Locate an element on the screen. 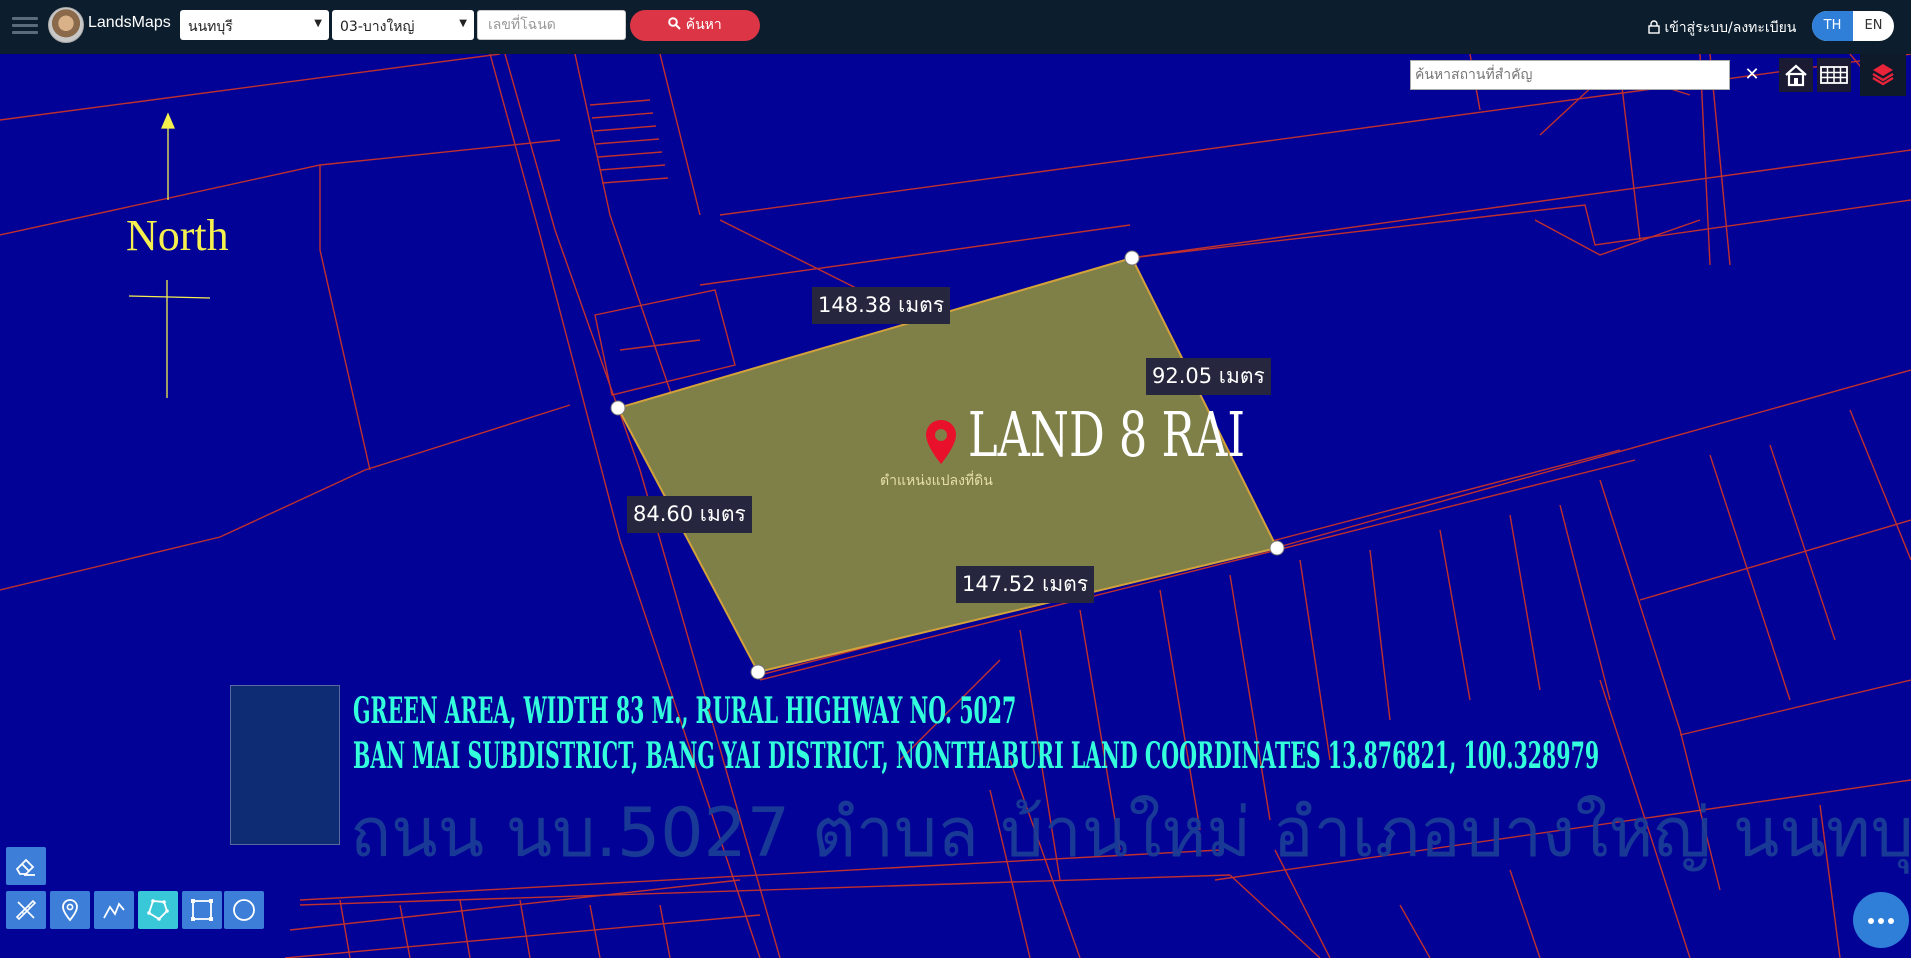 The height and width of the screenshot is (958, 1911). pin-icon is located at coordinates (70, 910).